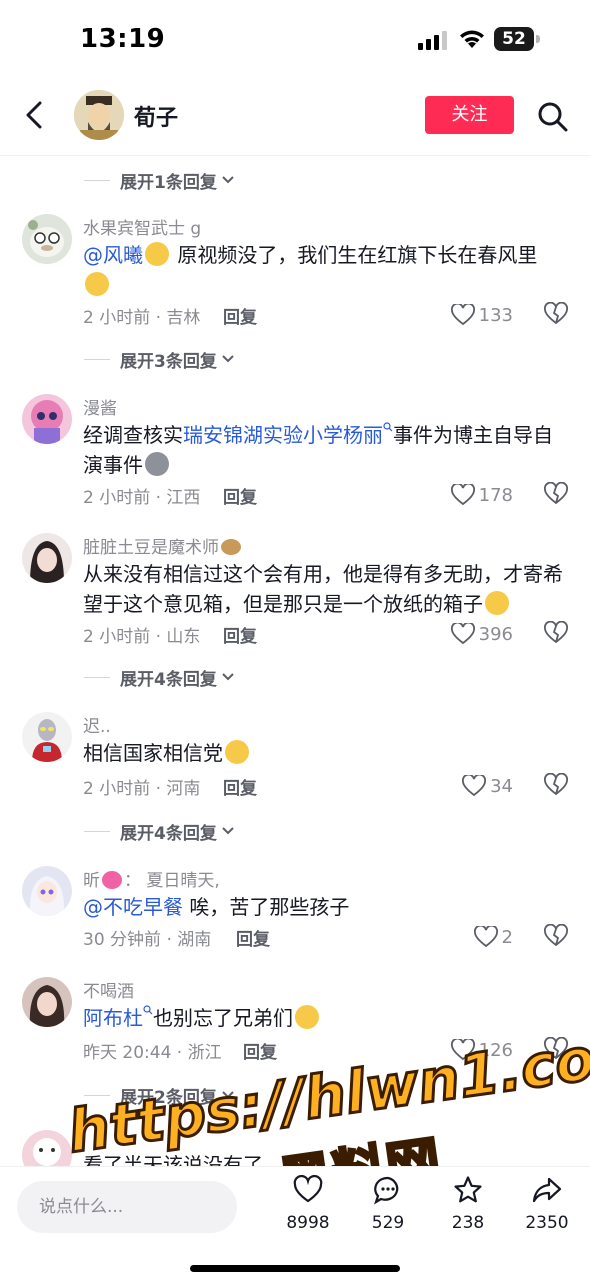  Describe the element at coordinates (147, 940) in the screenshot. I see `comment-meta: 30 分钟前 · 湖南` at that location.